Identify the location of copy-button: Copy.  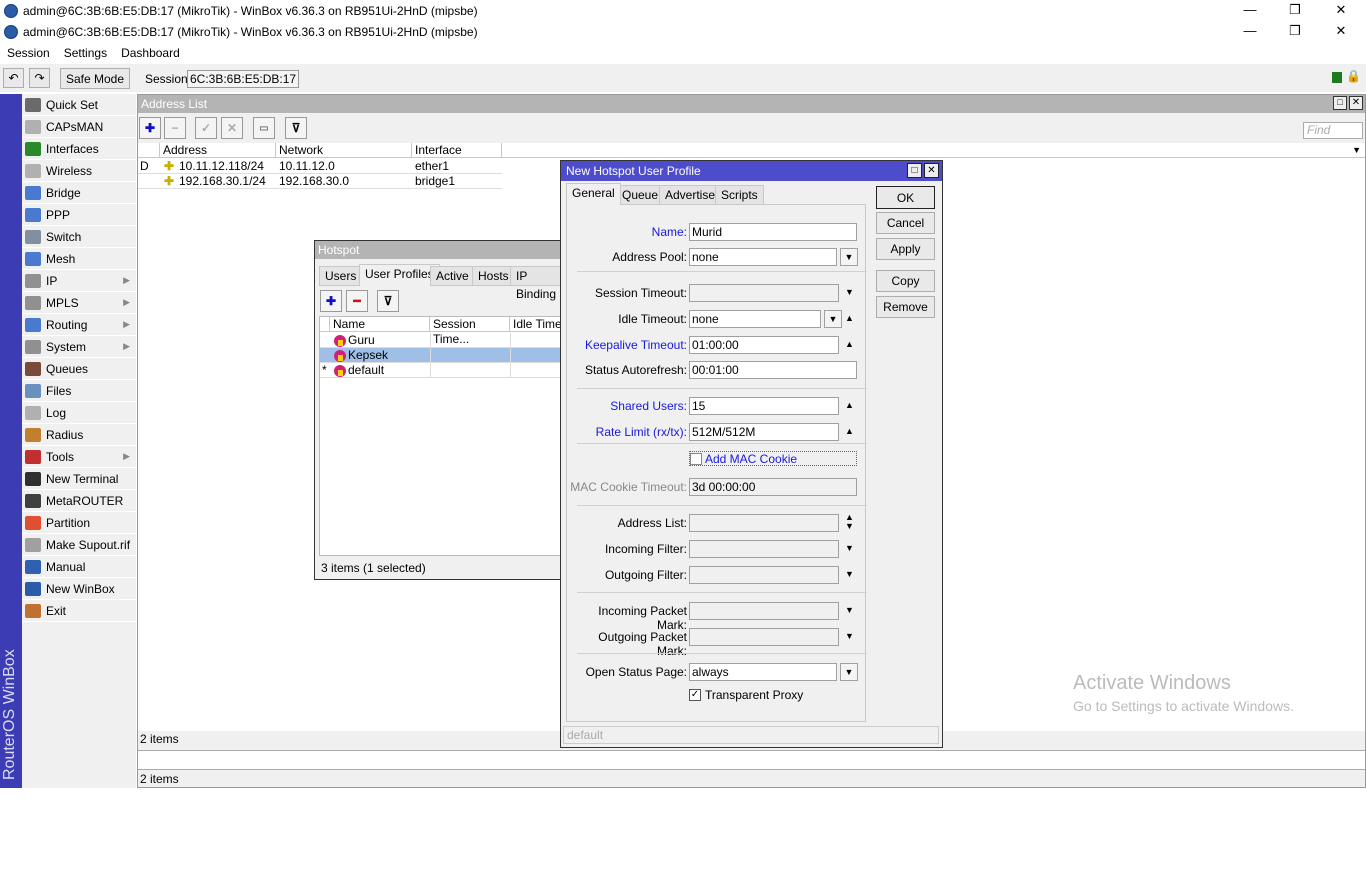
(905, 281).